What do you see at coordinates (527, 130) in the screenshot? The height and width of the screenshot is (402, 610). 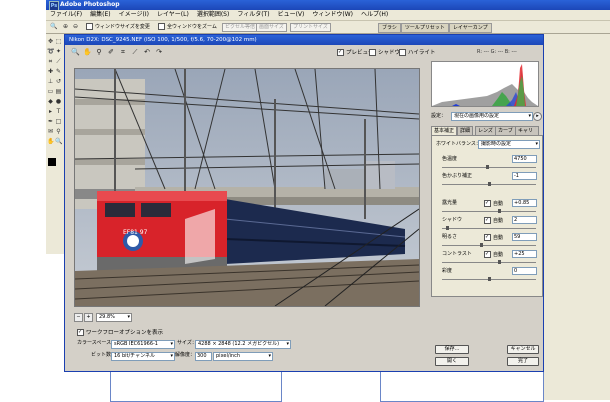 I see `tab-calibration: キャリブレーション` at bounding box center [527, 130].